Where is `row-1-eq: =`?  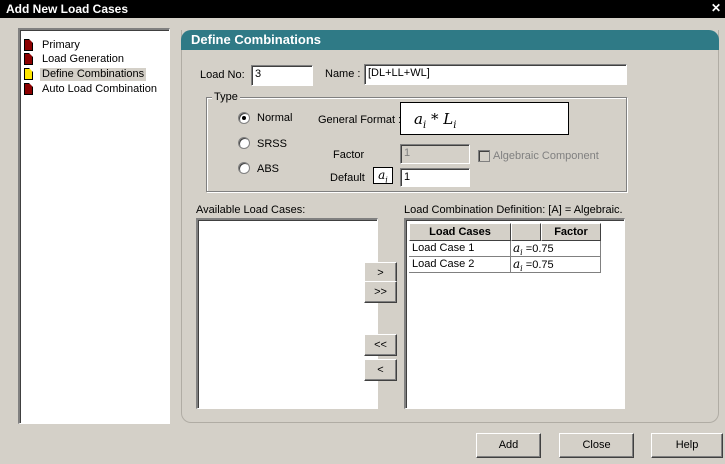
row-1-eq: = is located at coordinates (527, 249).